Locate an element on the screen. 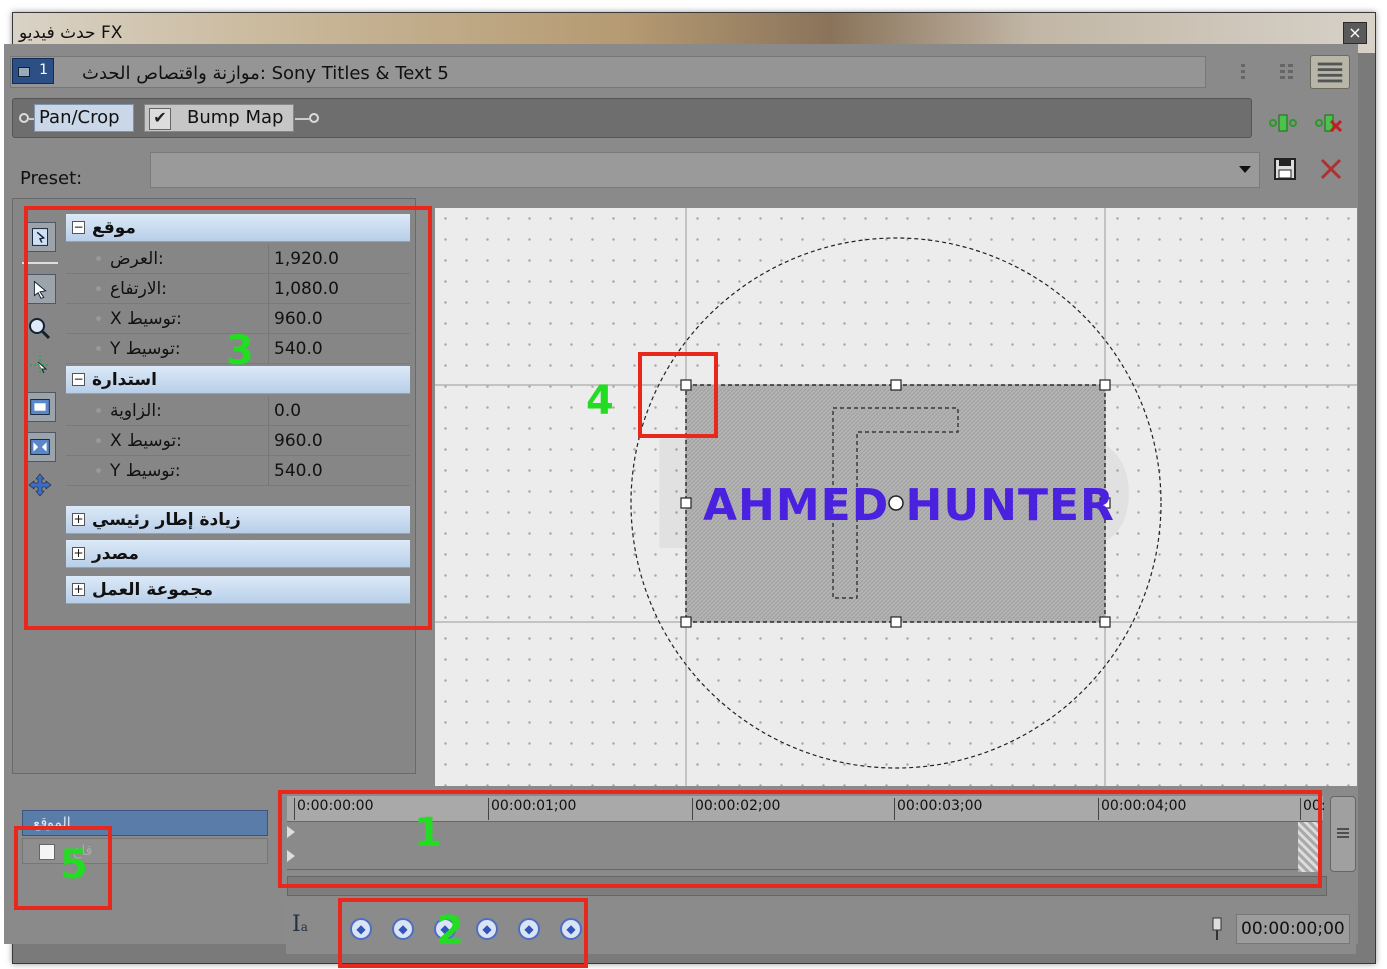  save-preset-icon is located at coordinates (1285, 169).